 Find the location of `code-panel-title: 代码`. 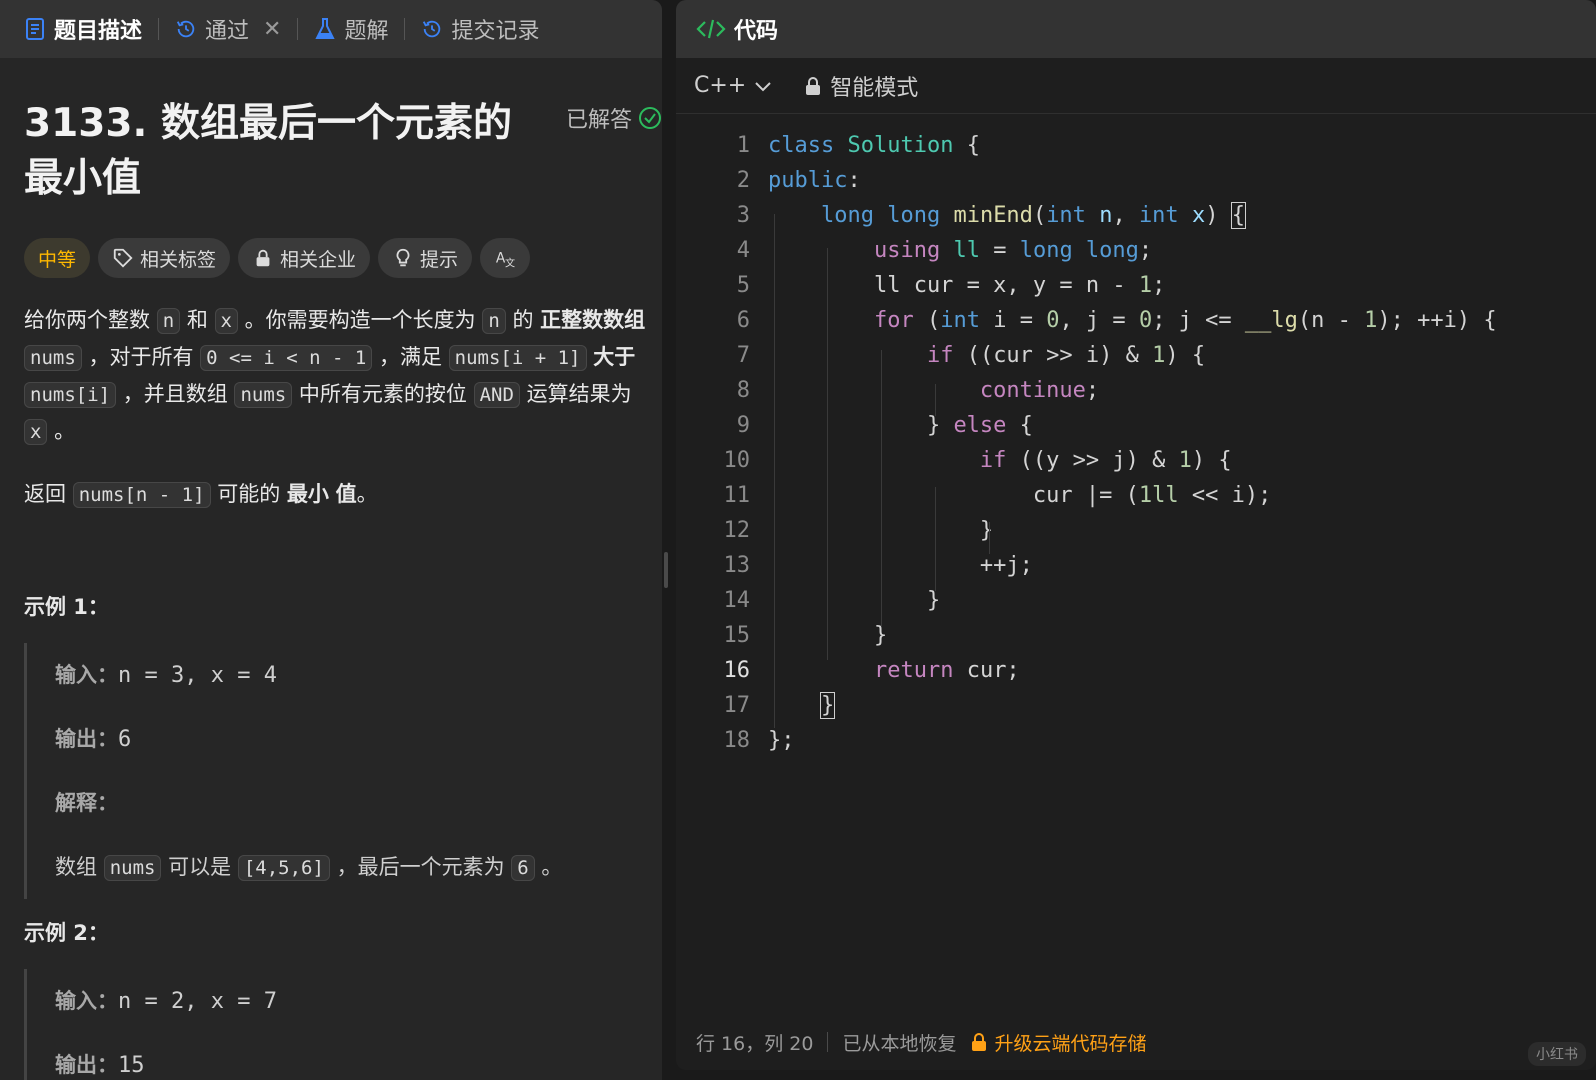

code-panel-title: 代码 is located at coordinates (756, 31).